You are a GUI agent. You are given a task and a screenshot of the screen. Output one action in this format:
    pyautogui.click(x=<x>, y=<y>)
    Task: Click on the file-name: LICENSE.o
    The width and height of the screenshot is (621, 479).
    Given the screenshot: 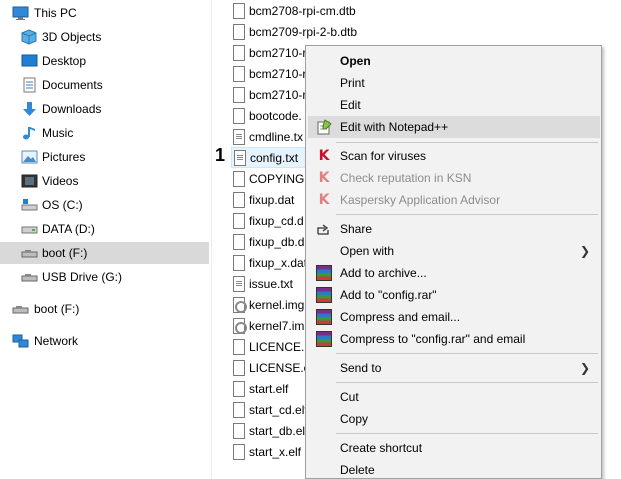 What is the action you would take?
    pyautogui.click(x=280, y=368)
    